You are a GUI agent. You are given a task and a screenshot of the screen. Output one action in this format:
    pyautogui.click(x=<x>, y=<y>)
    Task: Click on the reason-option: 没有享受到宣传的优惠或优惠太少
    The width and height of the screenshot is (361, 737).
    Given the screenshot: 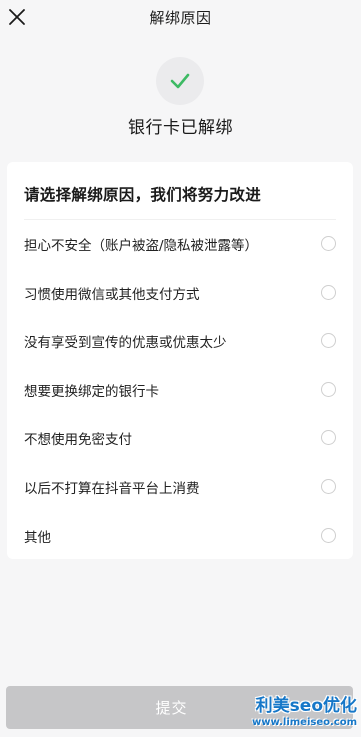 What is the action you would take?
    pyautogui.click(x=180, y=340)
    